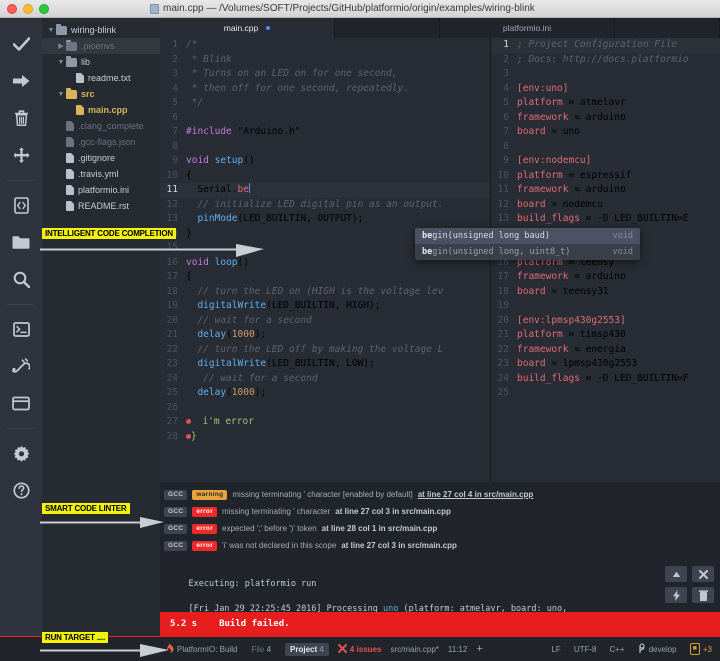 The image size is (720, 661). What do you see at coordinates (479, 649) in the screenshot?
I see `add-pane-button: +` at bounding box center [479, 649].